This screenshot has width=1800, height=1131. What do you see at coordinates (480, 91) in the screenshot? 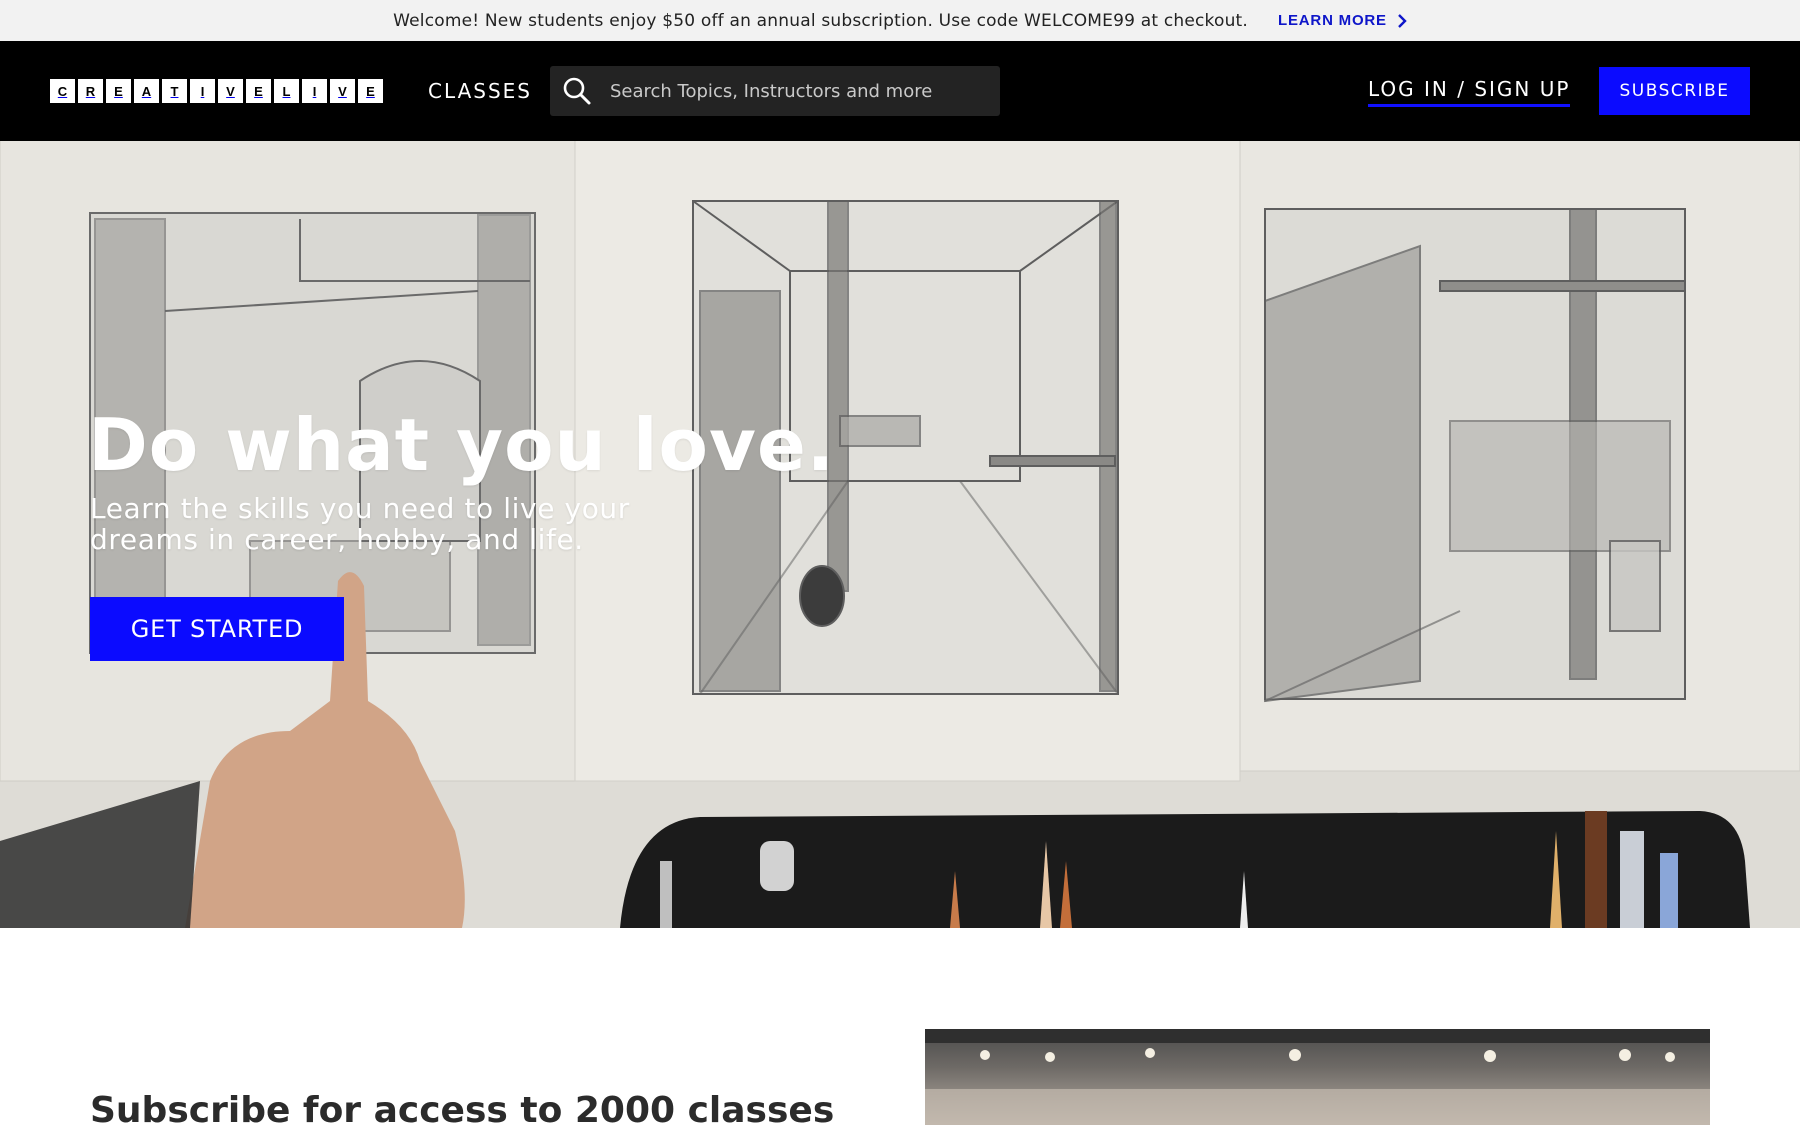
I see `classes-link: CLASSES` at bounding box center [480, 91].